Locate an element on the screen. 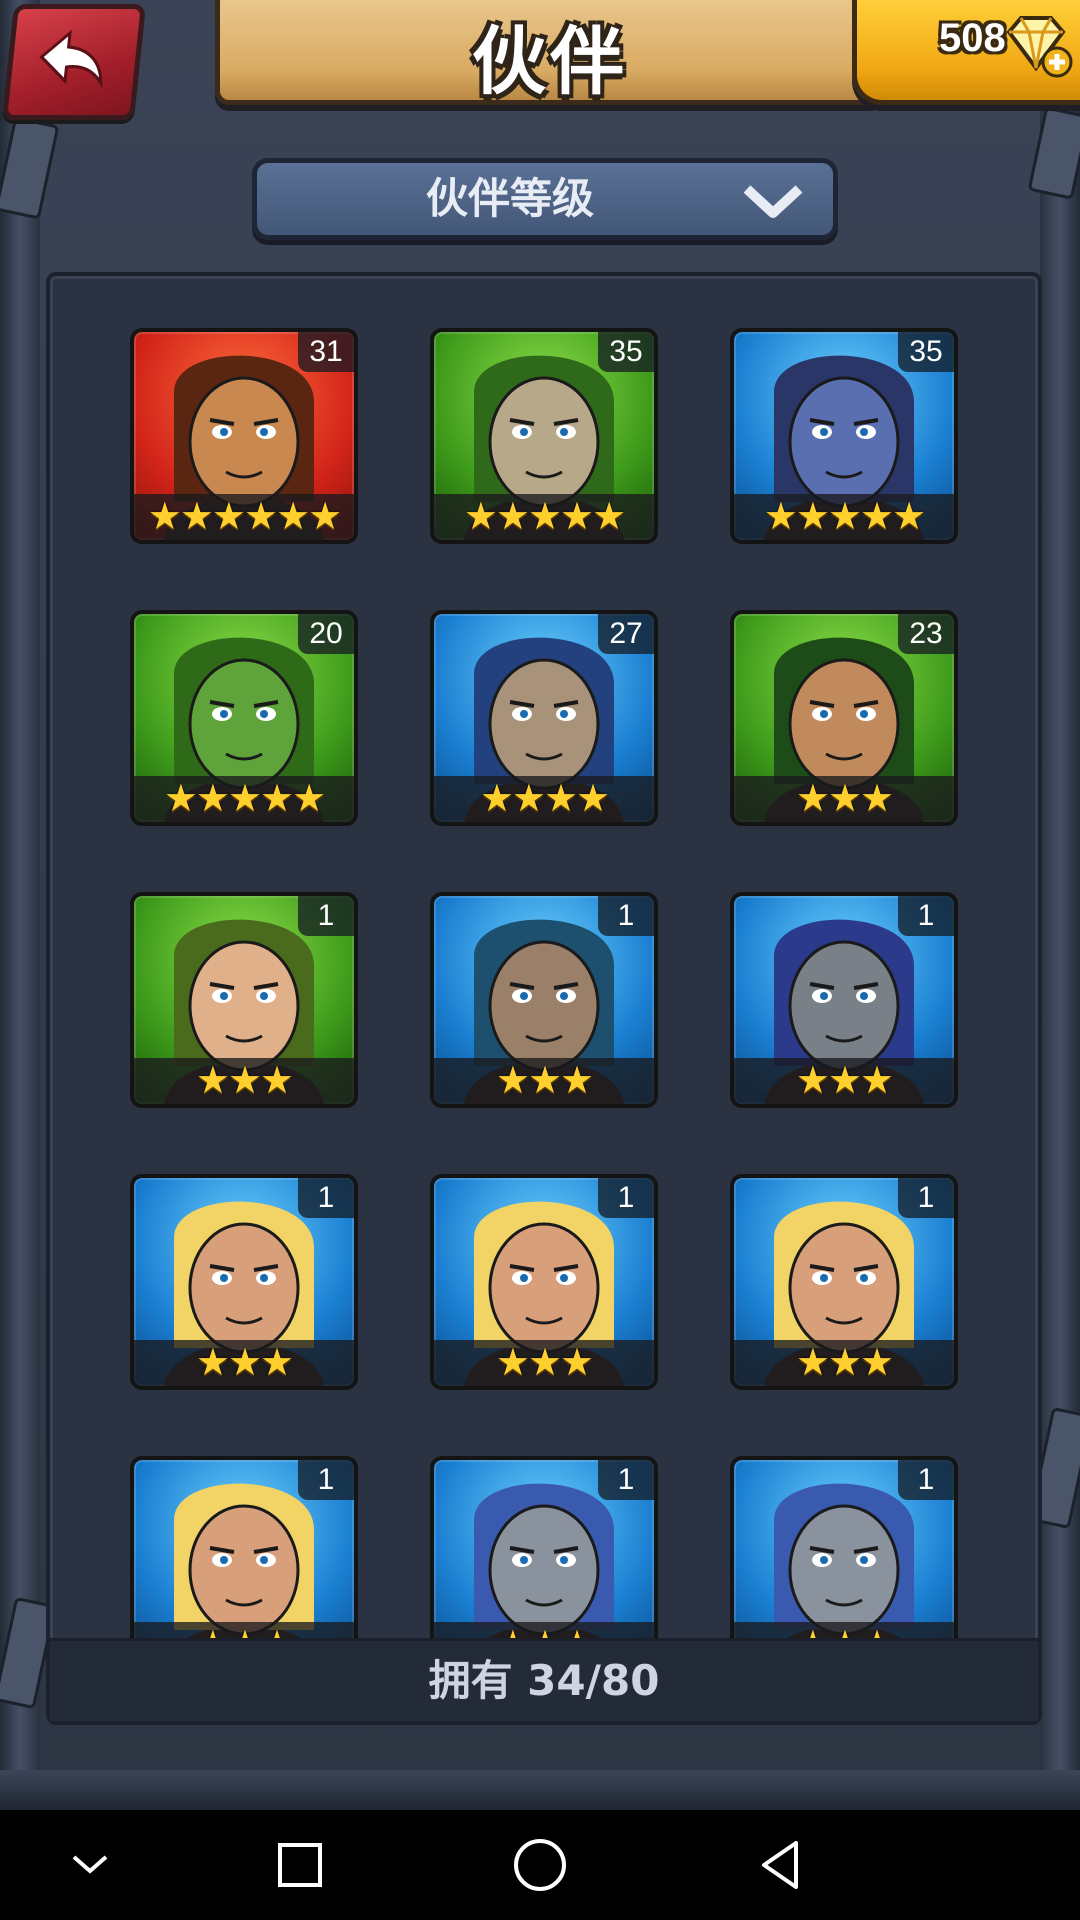 Image resolution: width=1080 pixels, height=1920 pixels. gem-counter: 508 is located at coordinates (966, 52).